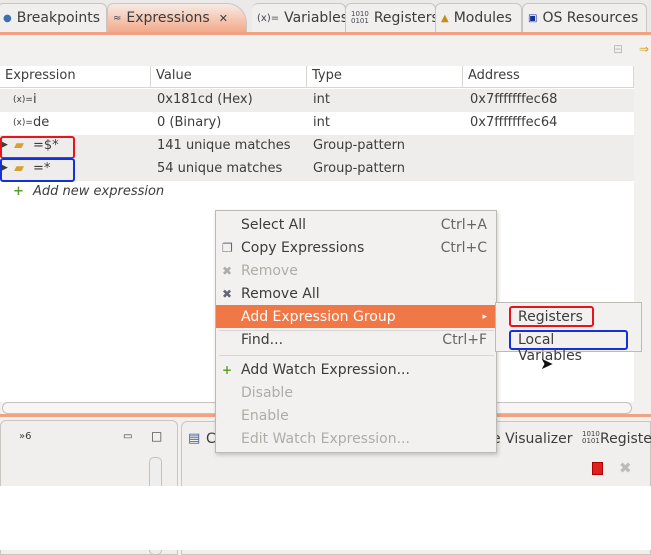 Image resolution: width=651 pixels, height=555 pixels. What do you see at coordinates (547, 363) in the screenshot?
I see `mouse-cursor-icon: ➤` at bounding box center [547, 363].